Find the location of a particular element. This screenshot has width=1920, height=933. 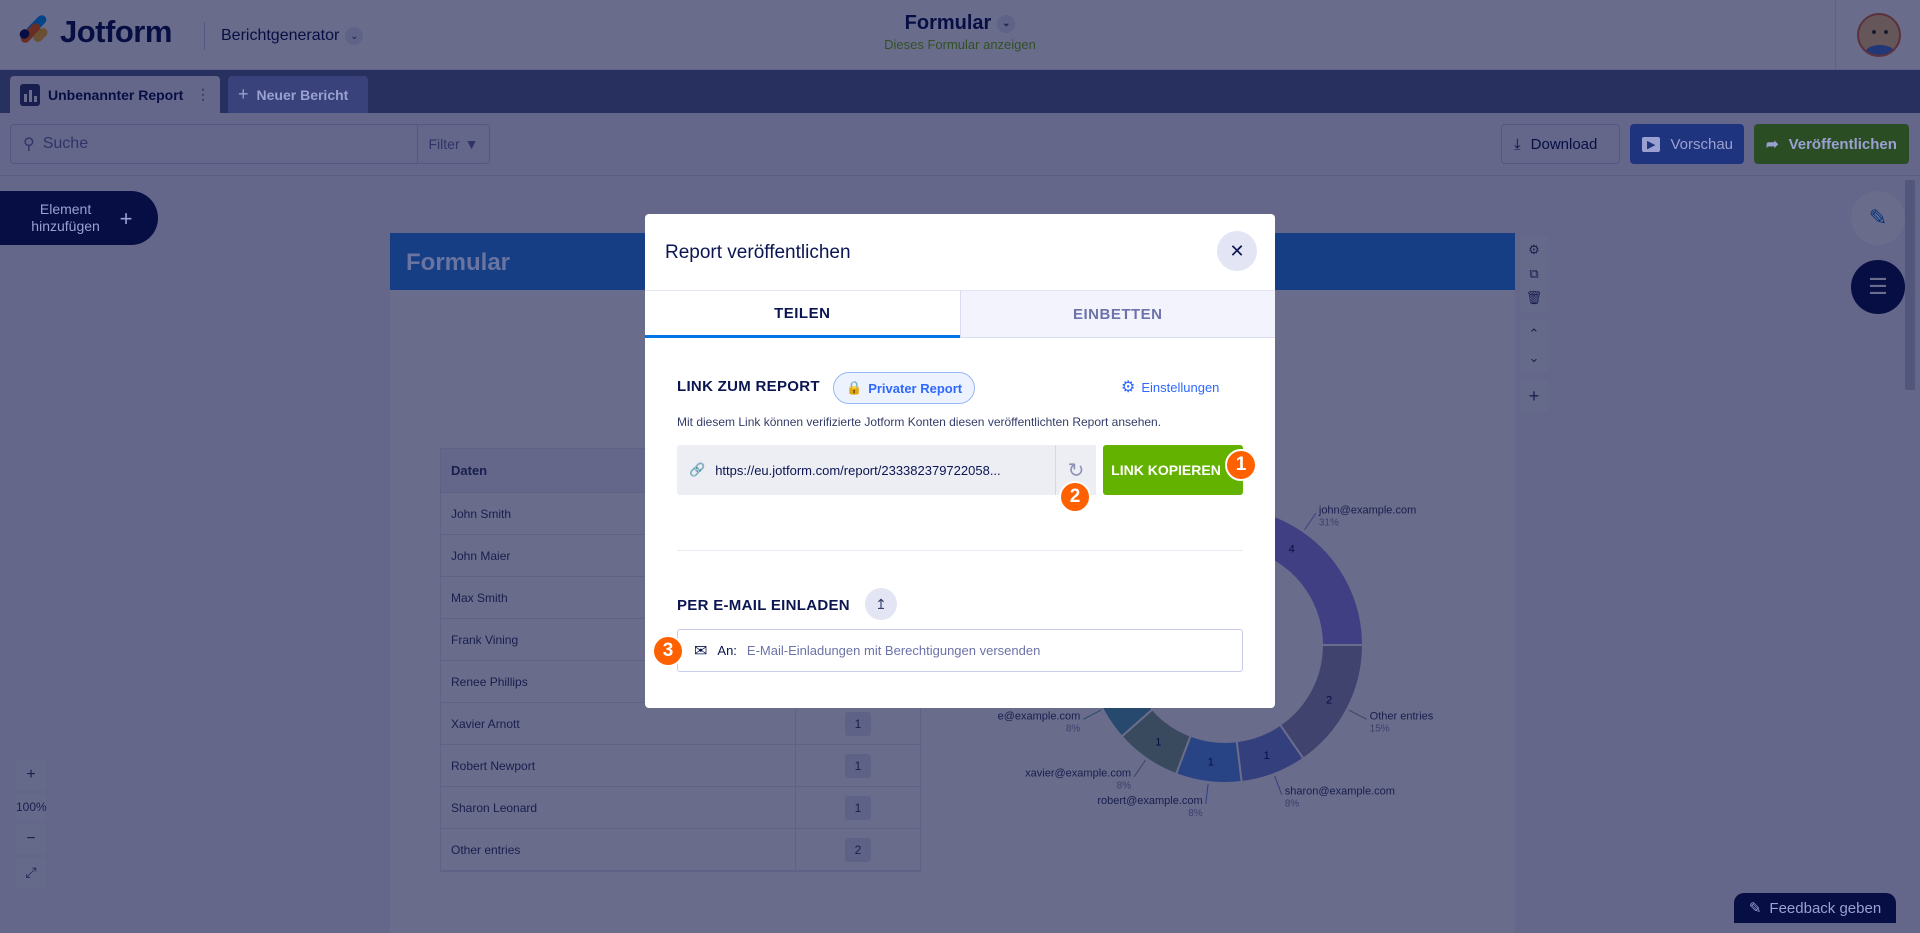

annotation-badge-3: 3 is located at coordinates (668, 651).